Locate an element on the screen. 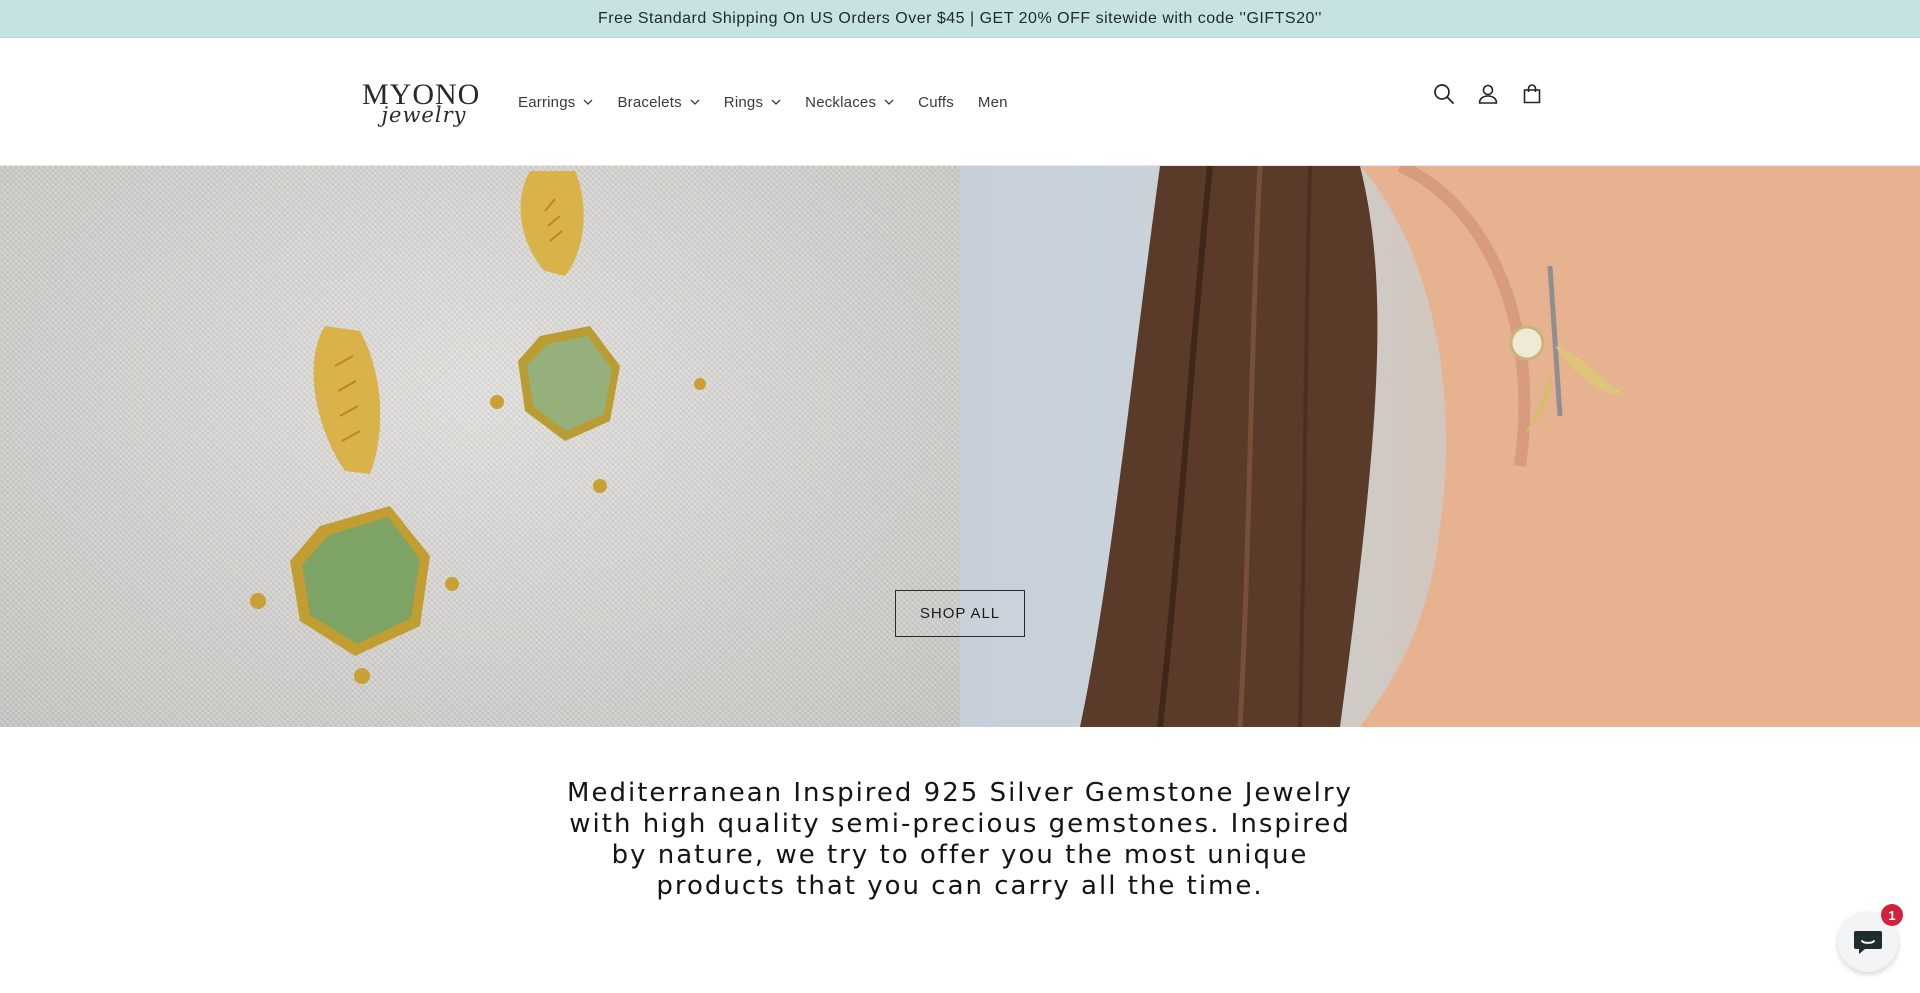 The width and height of the screenshot is (1920, 993). account-button is located at coordinates (1488, 94).